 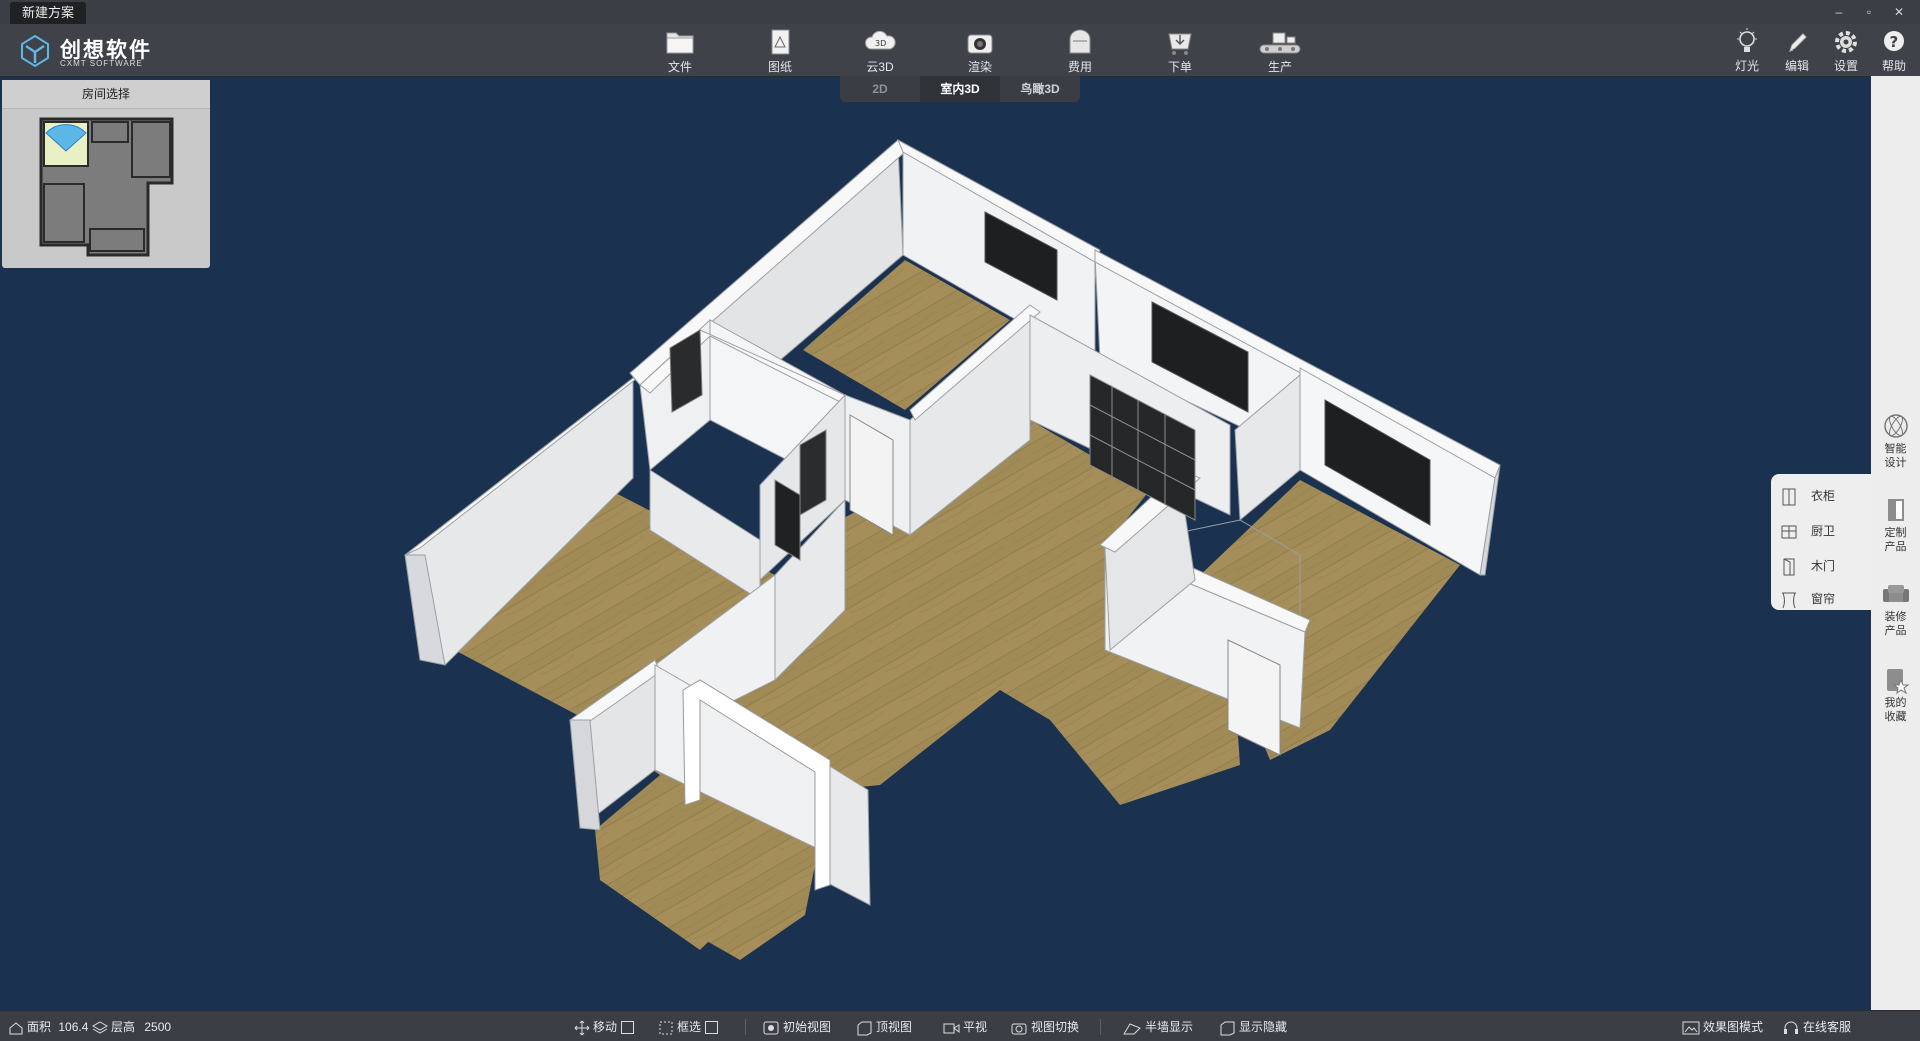 What do you see at coordinates (1180, 44) in the screenshot?
I see `order-icon` at bounding box center [1180, 44].